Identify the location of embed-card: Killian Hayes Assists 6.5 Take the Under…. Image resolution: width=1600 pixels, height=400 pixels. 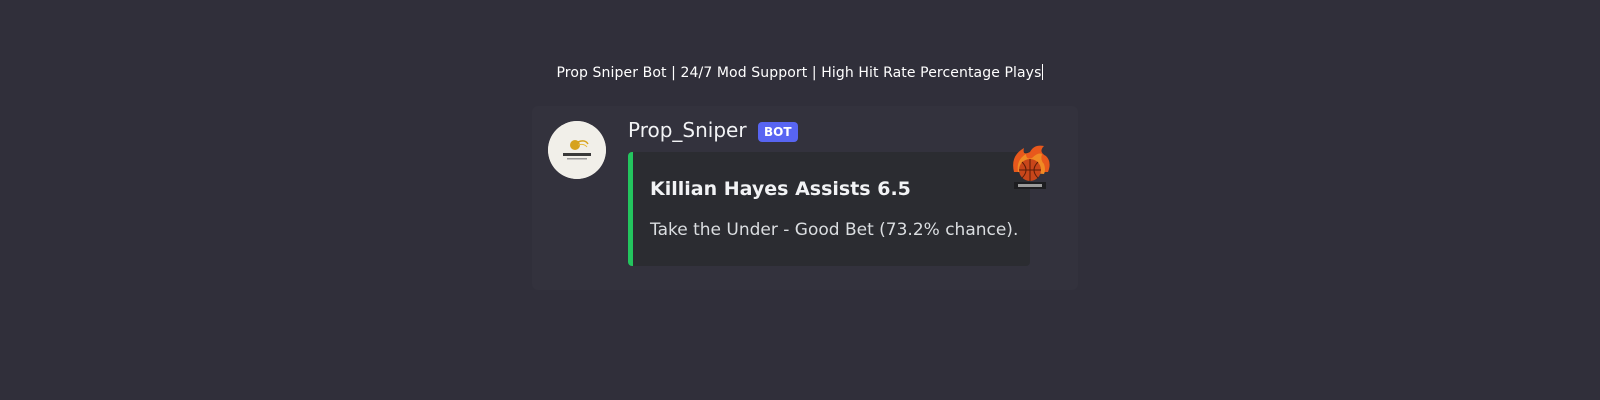
(829, 209).